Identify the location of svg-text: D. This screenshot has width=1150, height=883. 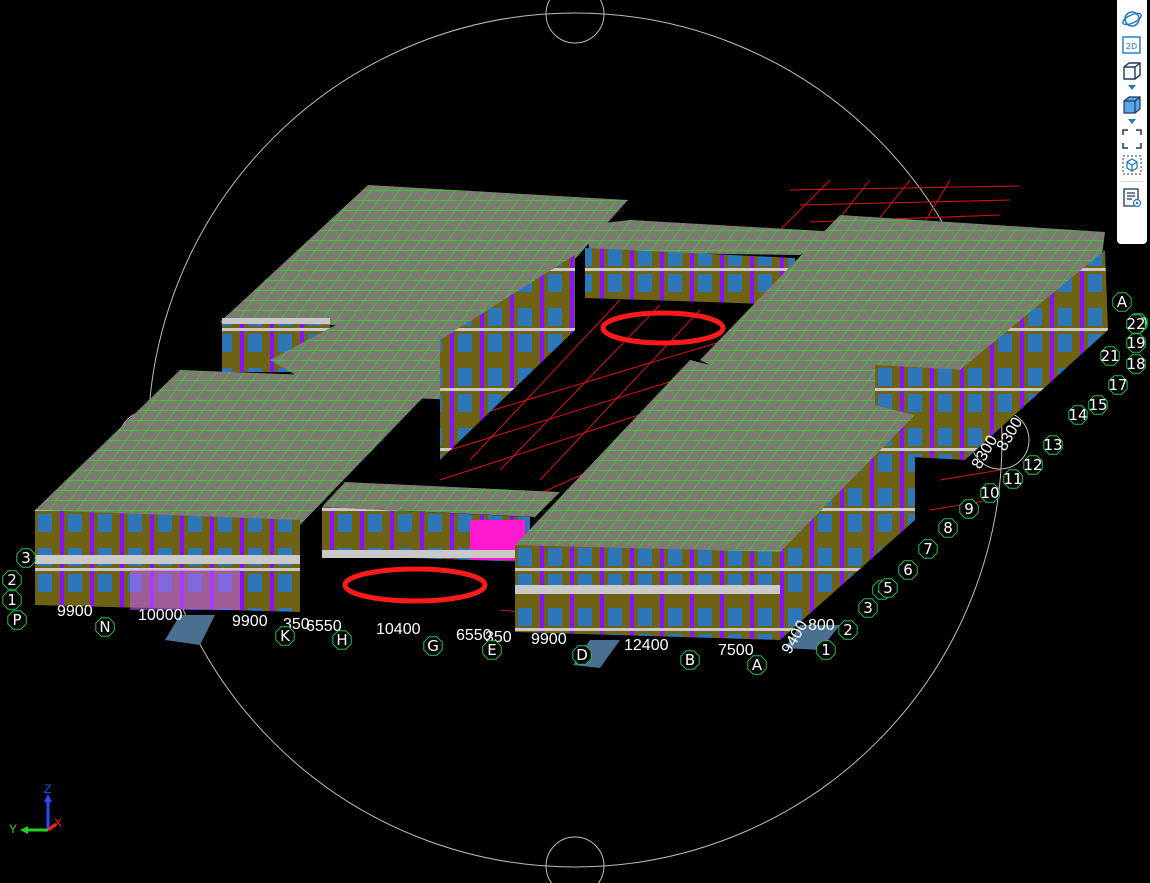
(582, 655).